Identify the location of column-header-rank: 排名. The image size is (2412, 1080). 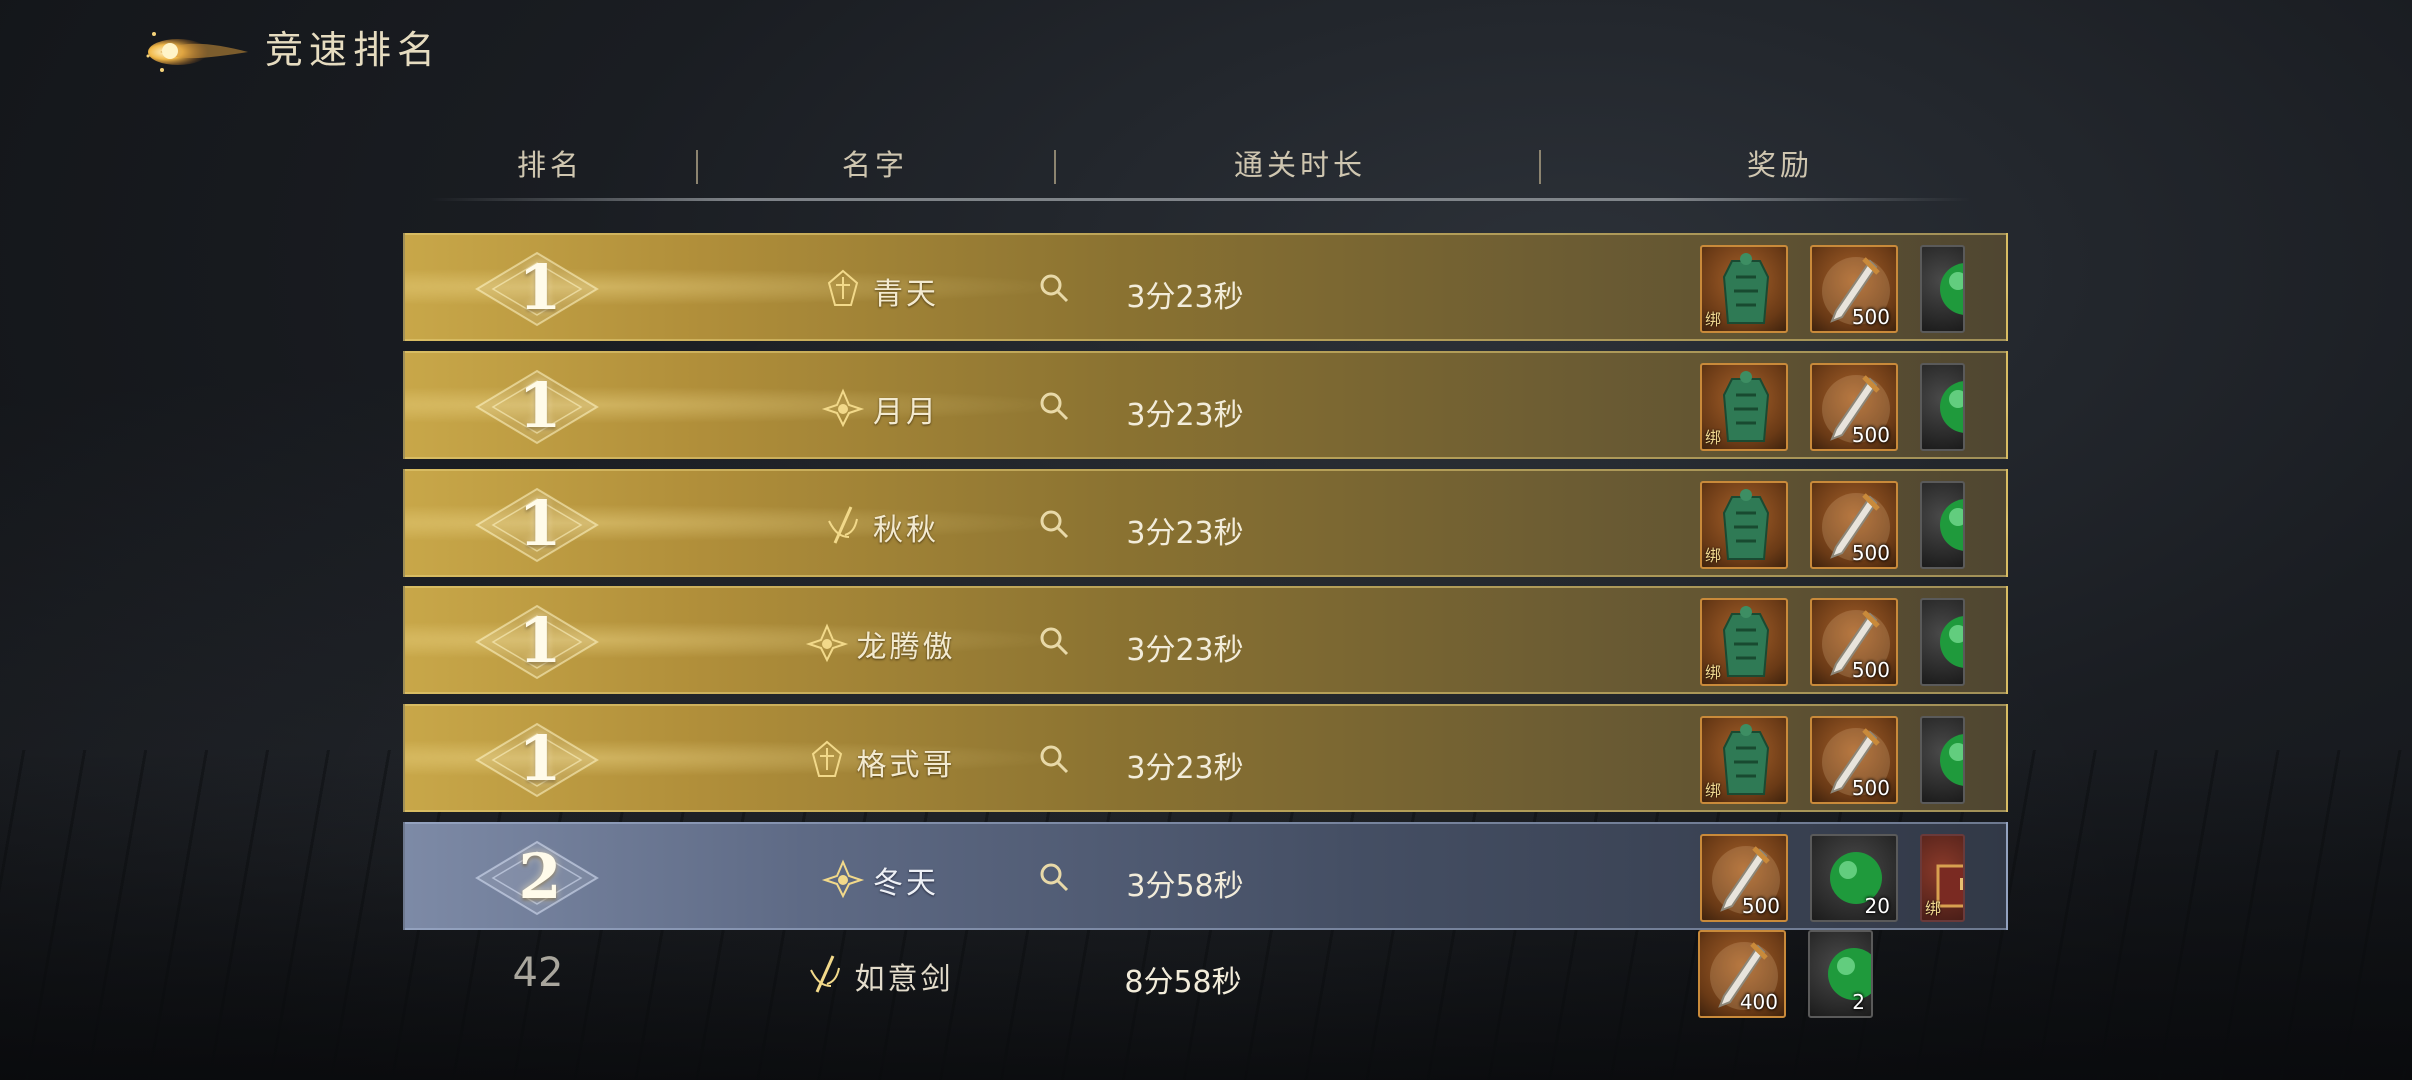
(549, 165).